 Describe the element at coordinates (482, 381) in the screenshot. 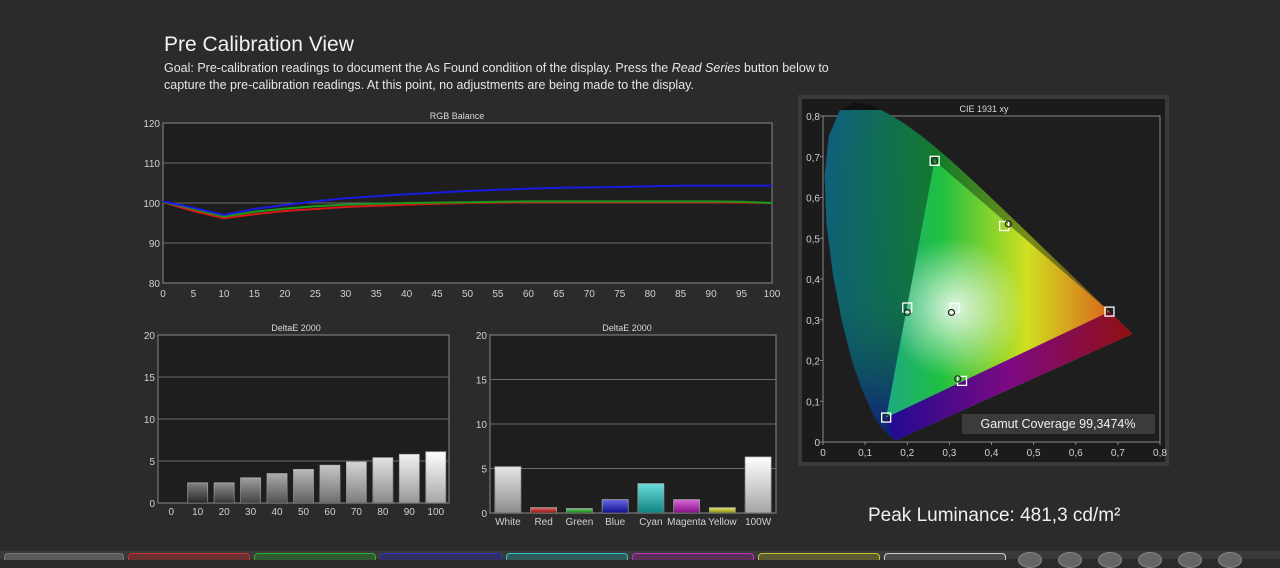

I see `col-y-tick-label: 15` at that location.